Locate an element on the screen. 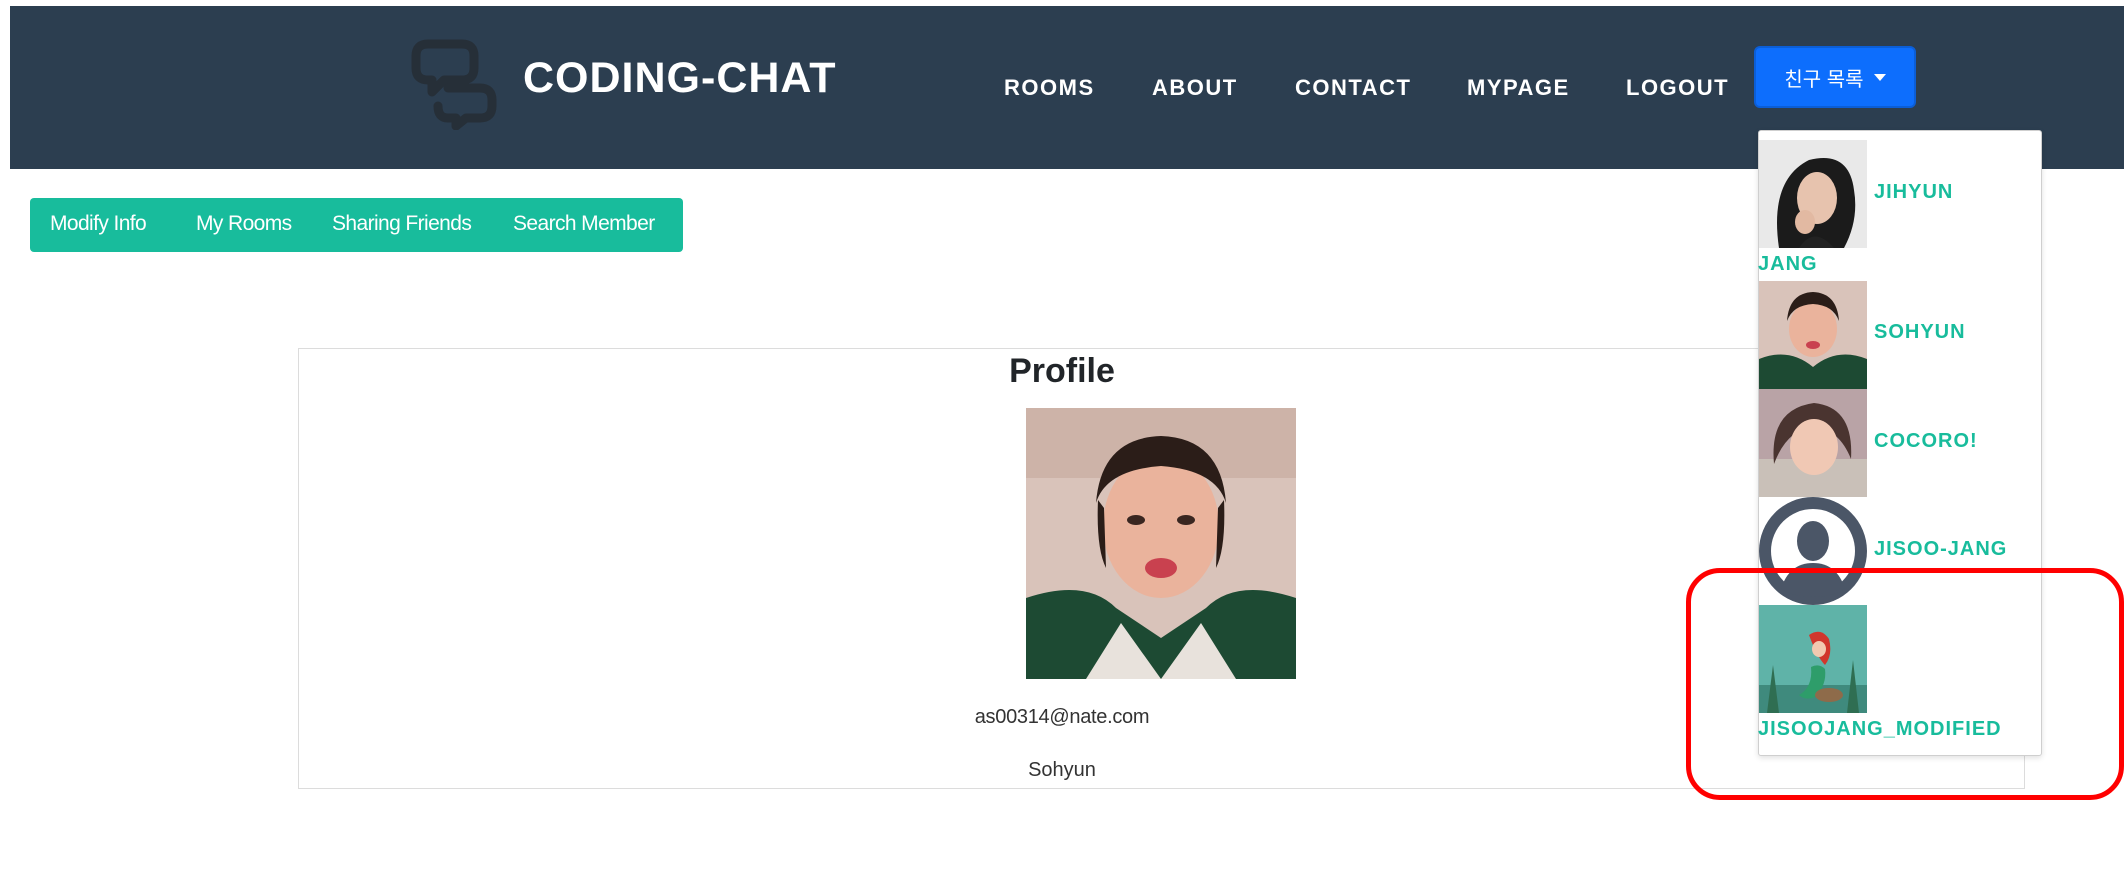  profile-photo is located at coordinates (1161, 543).